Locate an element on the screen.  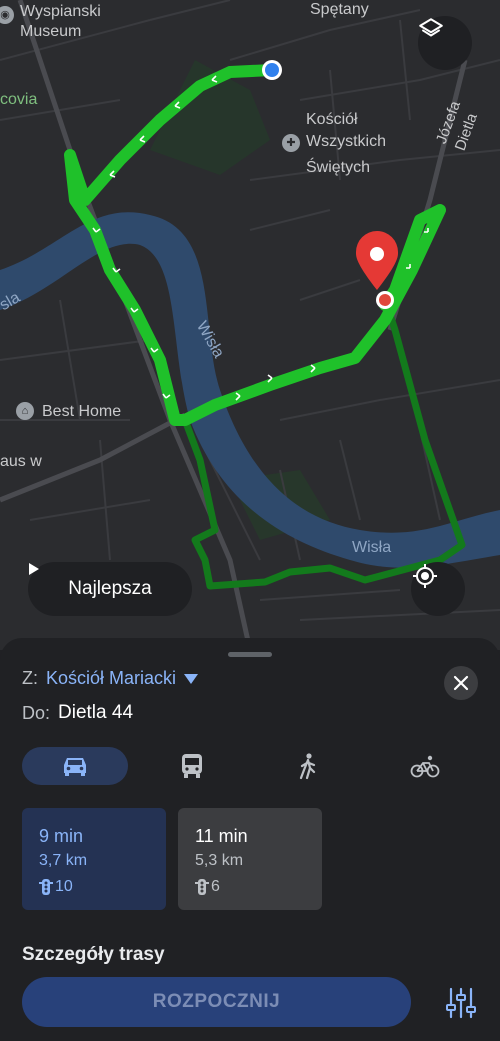
route-distance: 5,3 km is located at coordinates (219, 860).